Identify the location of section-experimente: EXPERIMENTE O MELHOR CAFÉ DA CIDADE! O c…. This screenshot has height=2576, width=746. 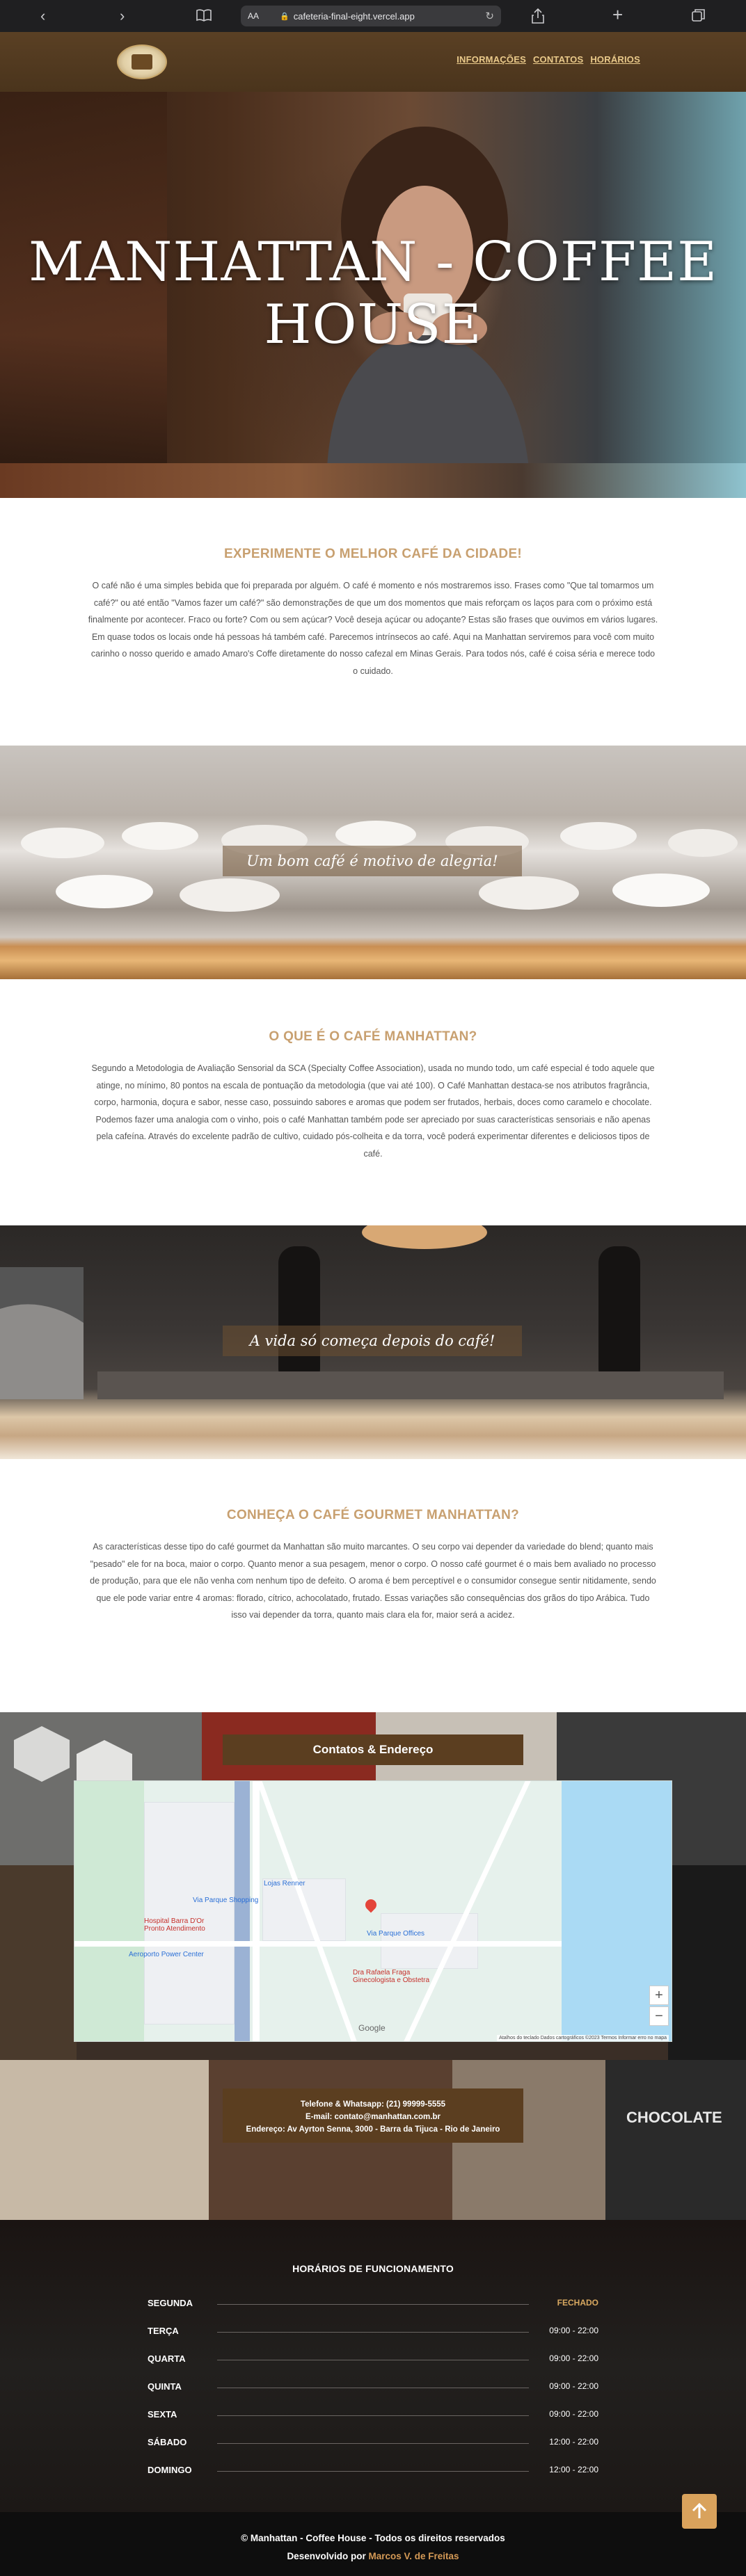
(373, 622).